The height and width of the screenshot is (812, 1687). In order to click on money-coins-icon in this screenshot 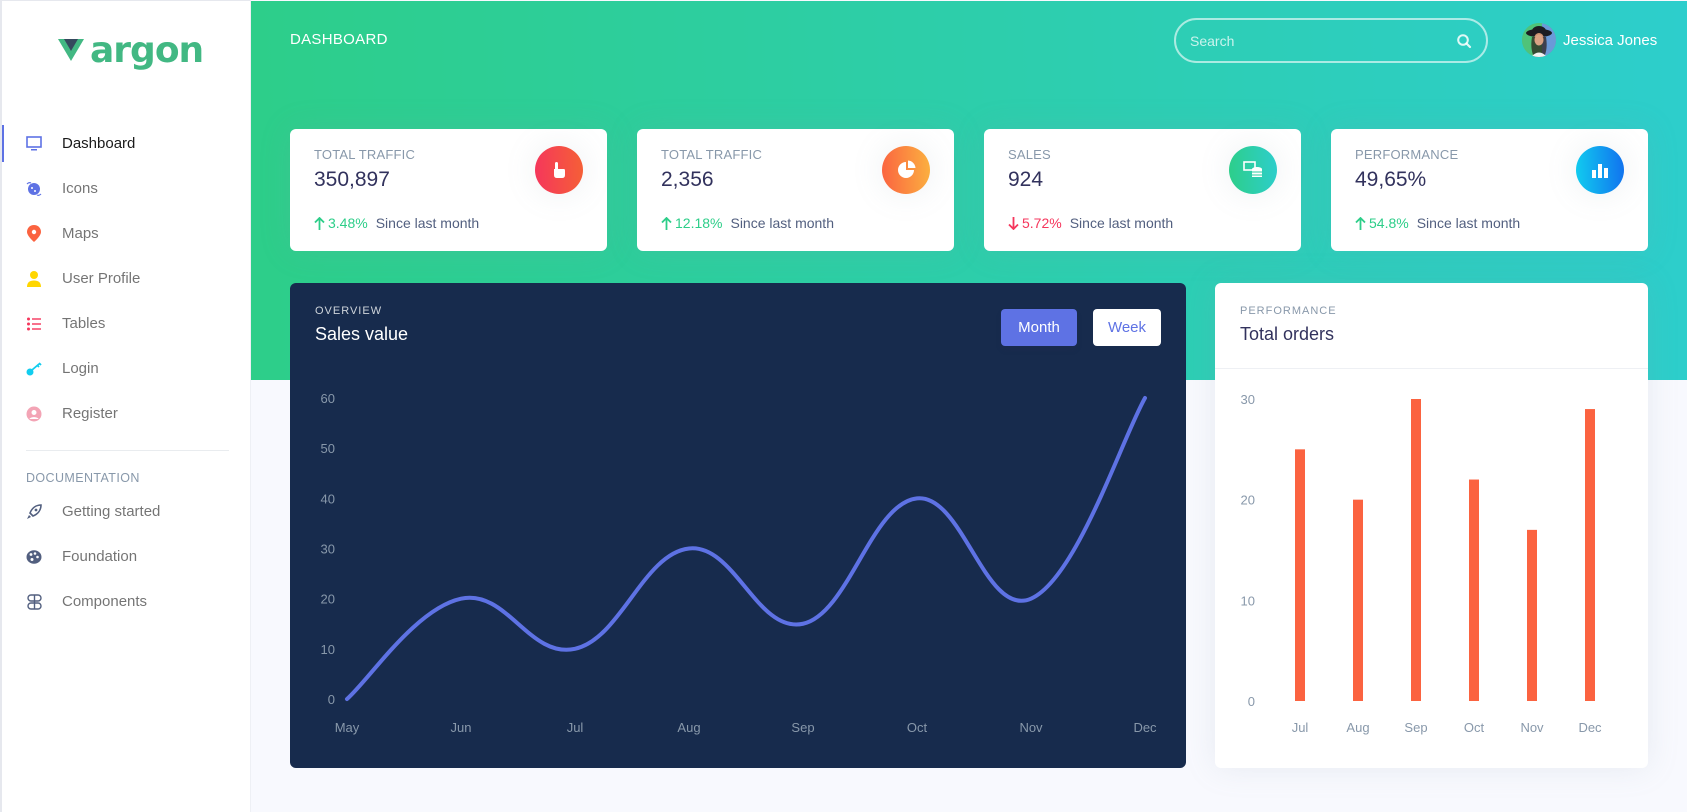, I will do `click(1253, 170)`.